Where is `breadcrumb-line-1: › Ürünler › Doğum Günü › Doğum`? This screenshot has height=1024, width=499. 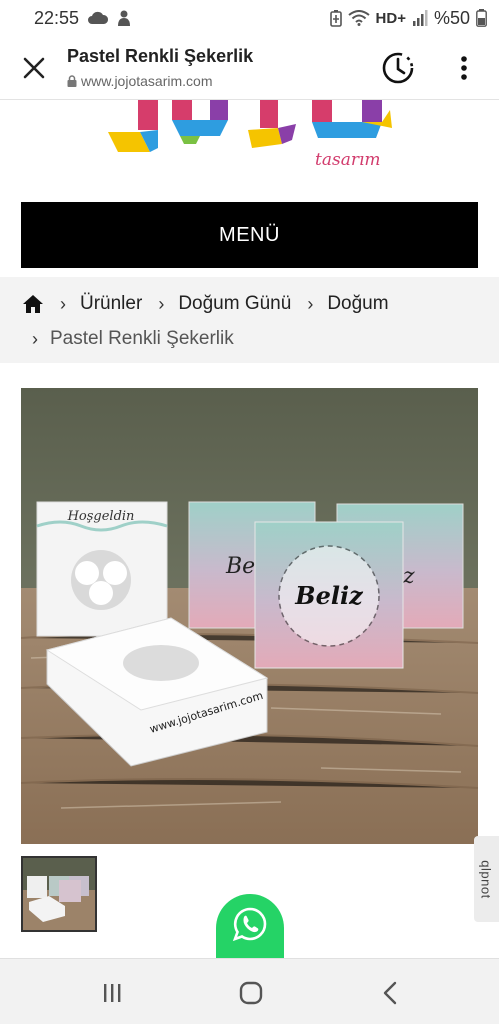 breadcrumb-line-1: › Ürünler › Doğum Günü › Doğum is located at coordinates (205, 304).